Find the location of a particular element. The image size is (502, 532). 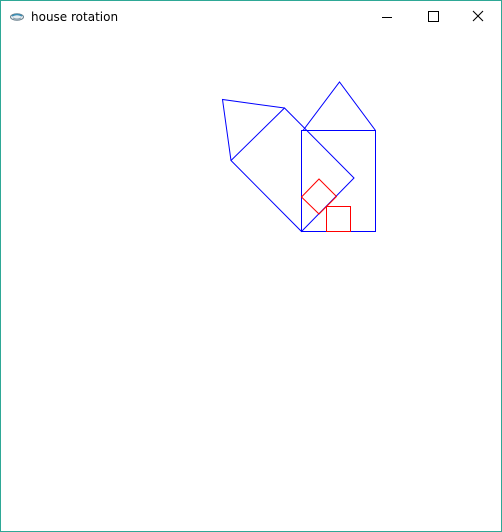

minimize-icon is located at coordinates (387, 17).